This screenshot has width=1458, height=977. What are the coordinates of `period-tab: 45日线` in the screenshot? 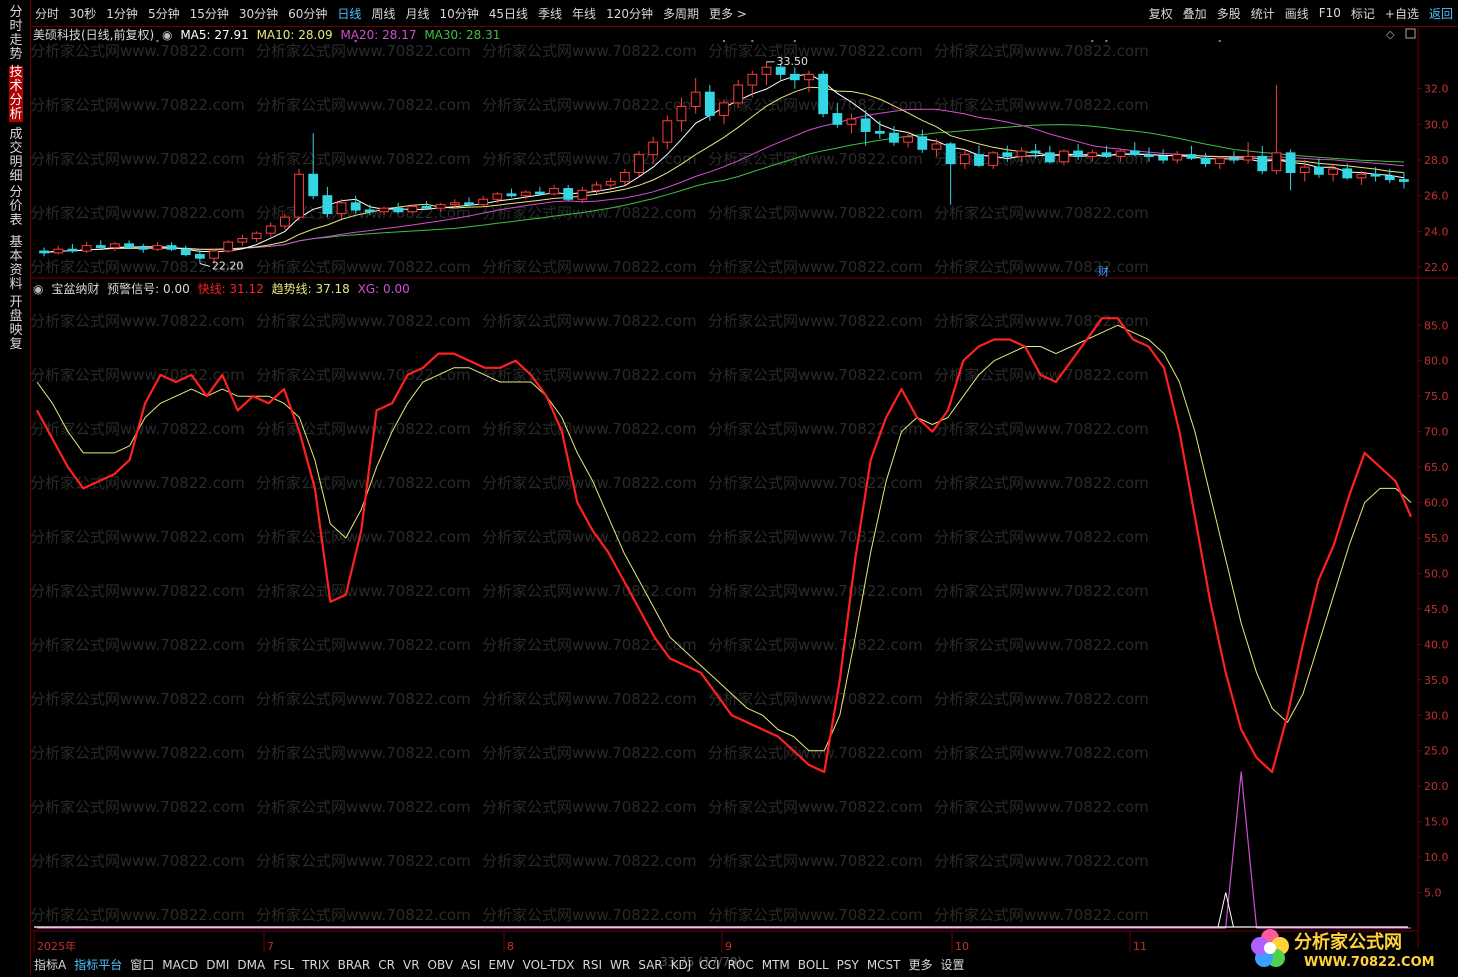 It's located at (508, 13).